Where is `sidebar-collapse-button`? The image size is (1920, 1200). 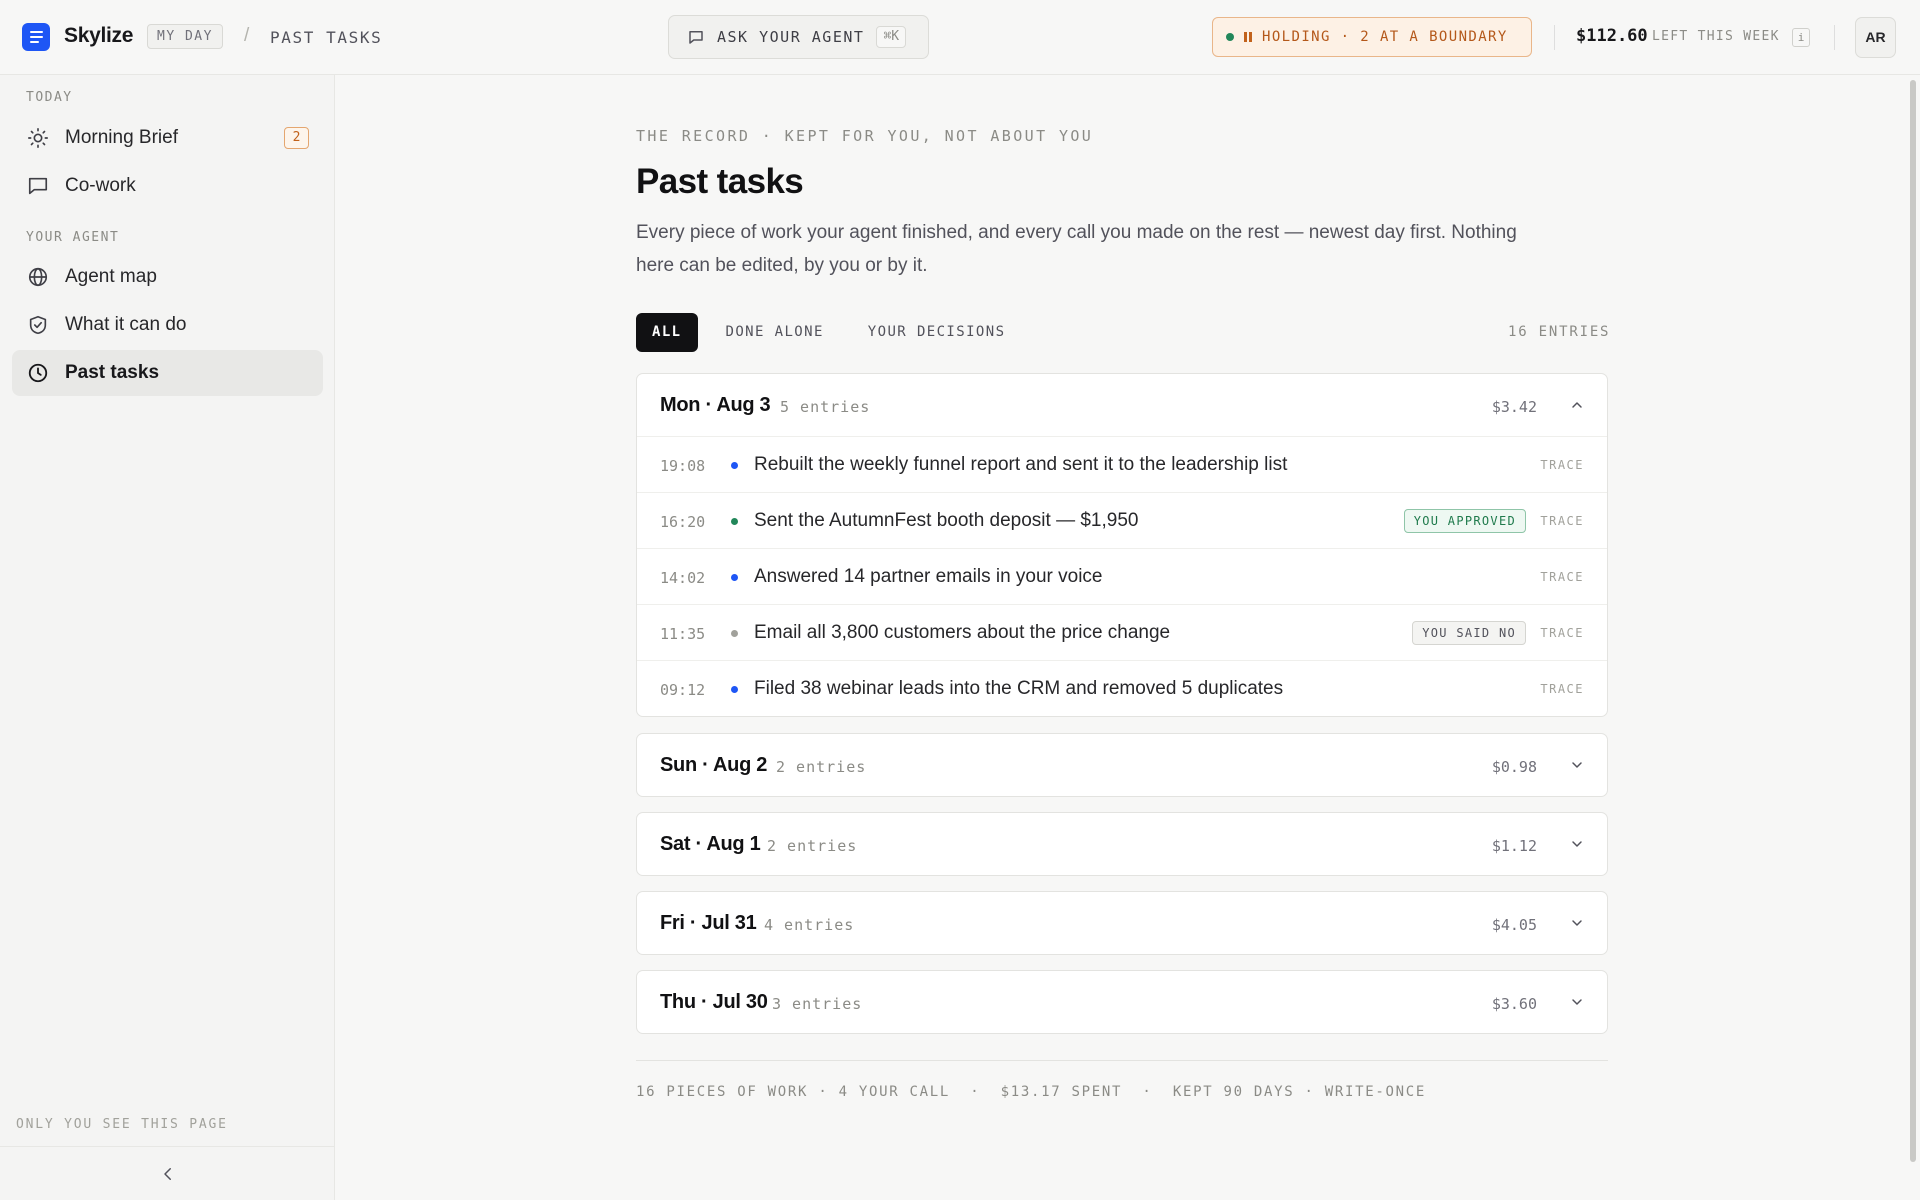 sidebar-collapse-button is located at coordinates (167, 1173).